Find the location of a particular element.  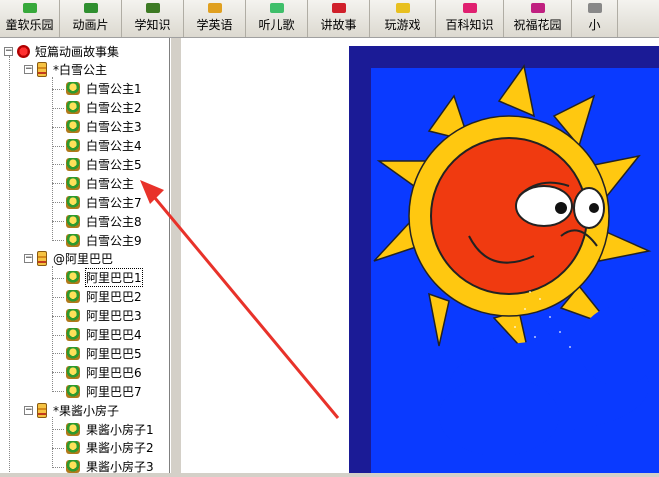

toolbar-button-label: 小 is located at coordinates (594, 25).